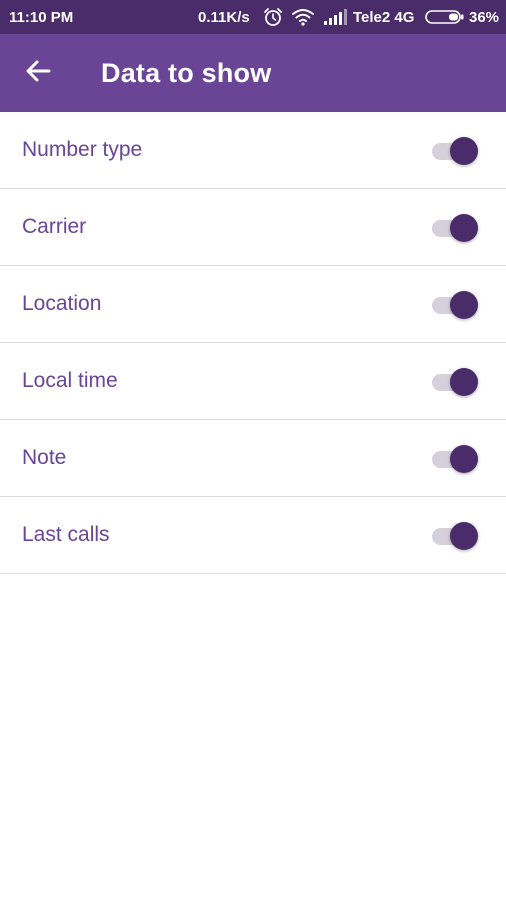 Image resolution: width=506 pixels, height=900 pixels. What do you see at coordinates (82, 149) in the screenshot?
I see `setting-label: Number type` at bounding box center [82, 149].